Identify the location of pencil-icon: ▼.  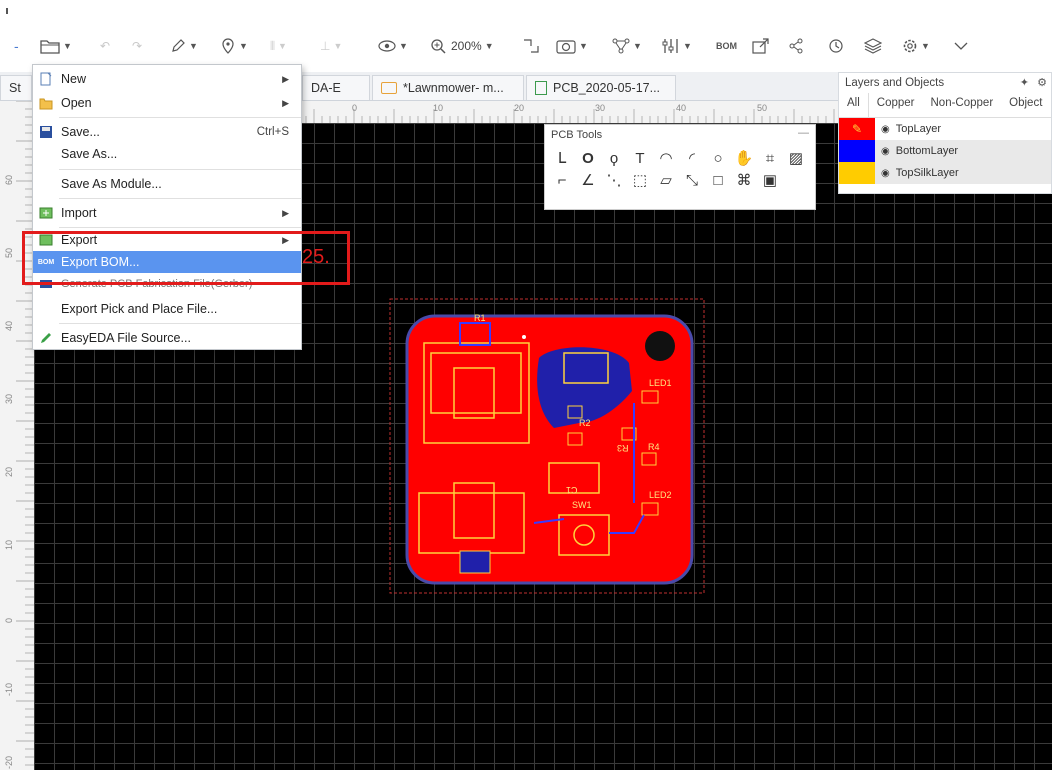
(184, 46).